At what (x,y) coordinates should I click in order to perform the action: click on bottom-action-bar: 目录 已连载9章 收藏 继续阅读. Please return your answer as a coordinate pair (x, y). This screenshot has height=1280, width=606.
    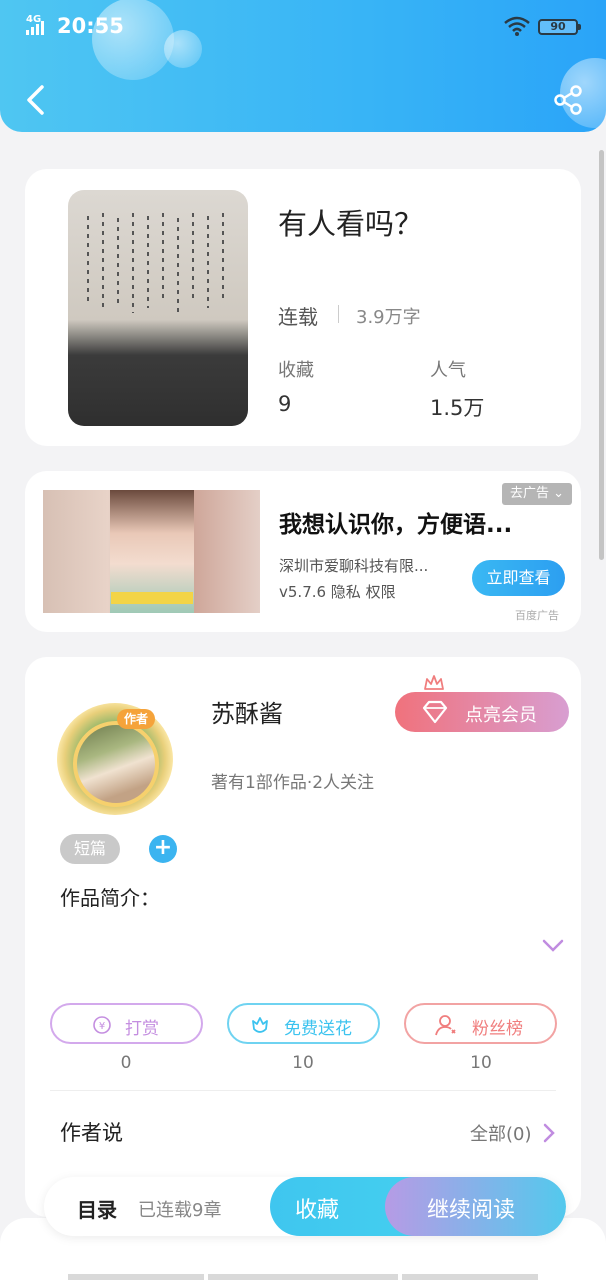
    Looking at the image, I should click on (305, 1206).